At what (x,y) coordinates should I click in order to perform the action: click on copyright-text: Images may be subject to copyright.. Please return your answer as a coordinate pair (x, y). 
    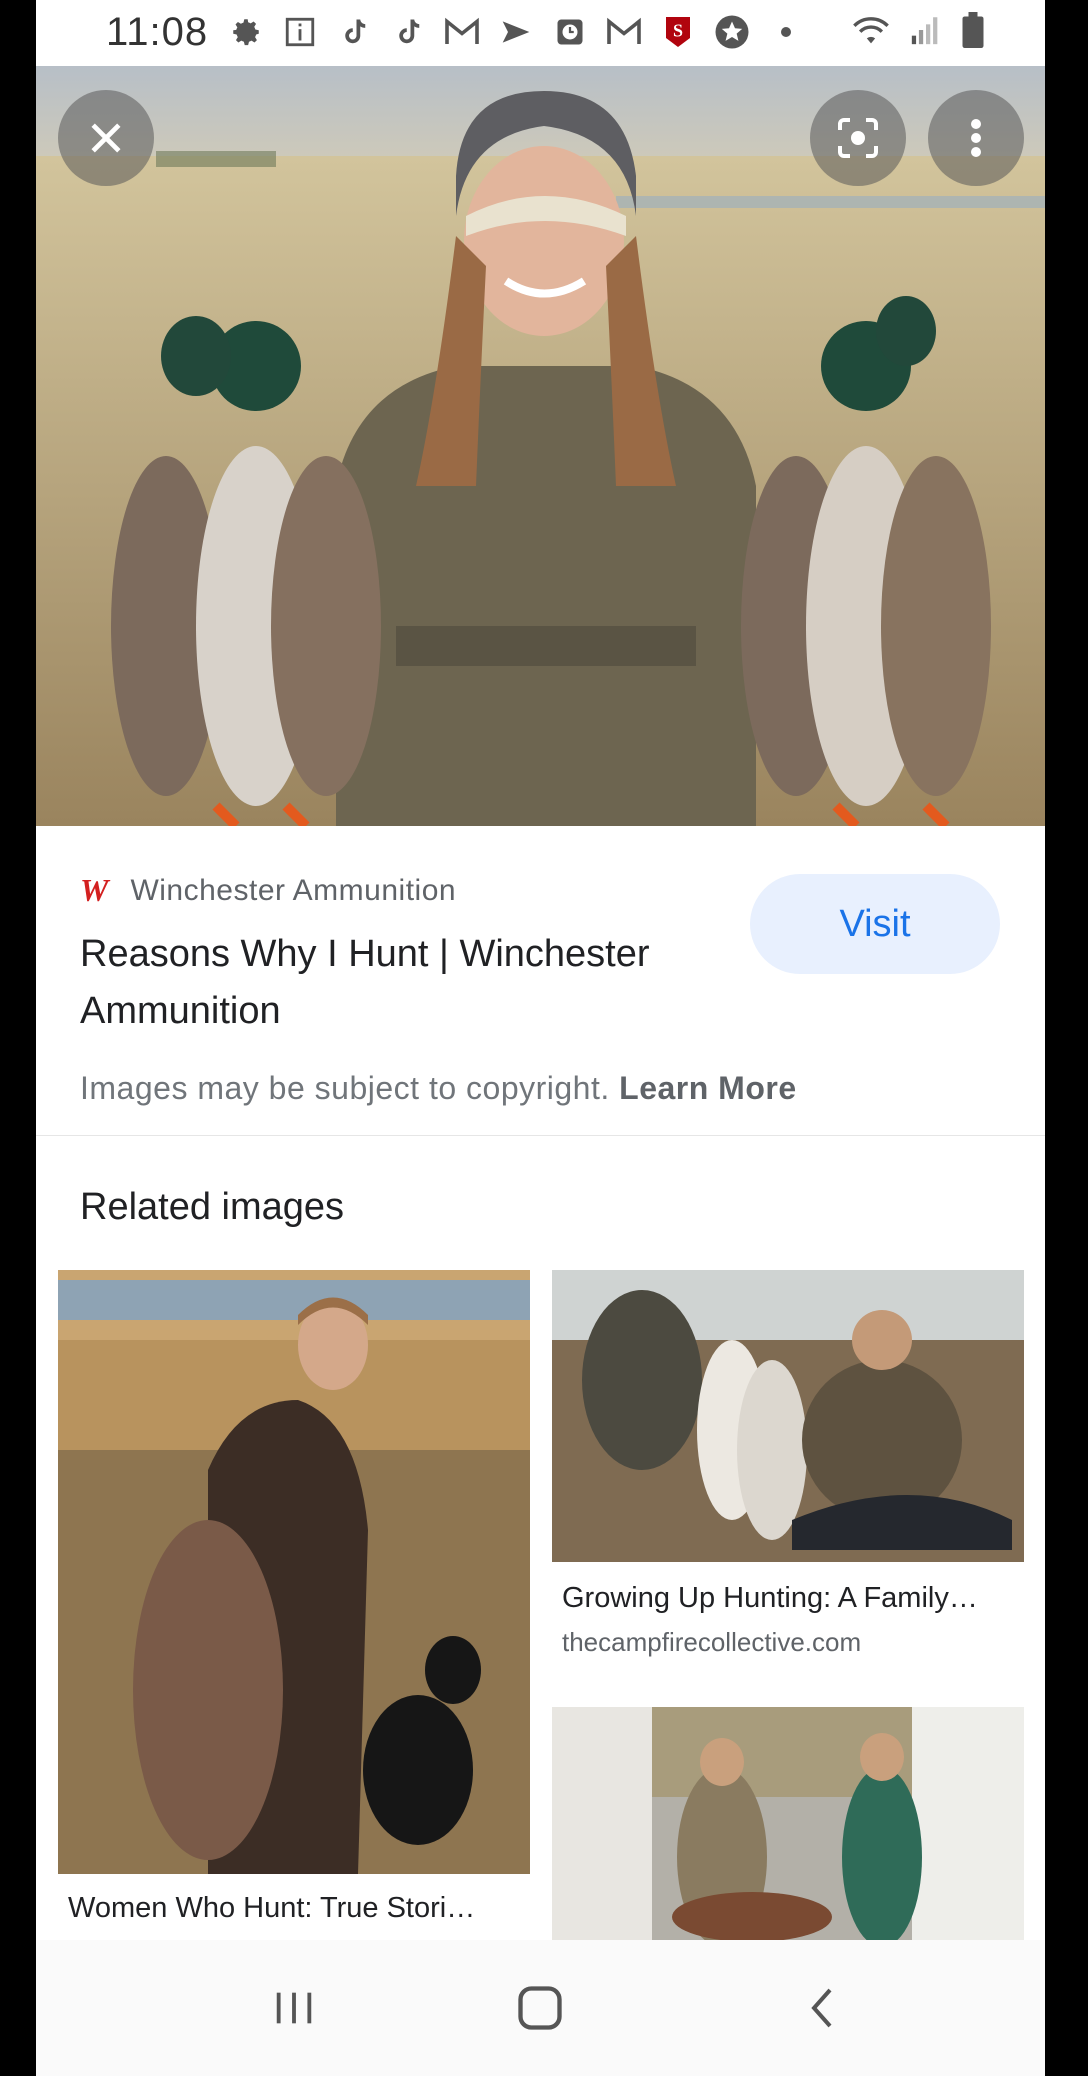
    Looking at the image, I should click on (345, 1088).